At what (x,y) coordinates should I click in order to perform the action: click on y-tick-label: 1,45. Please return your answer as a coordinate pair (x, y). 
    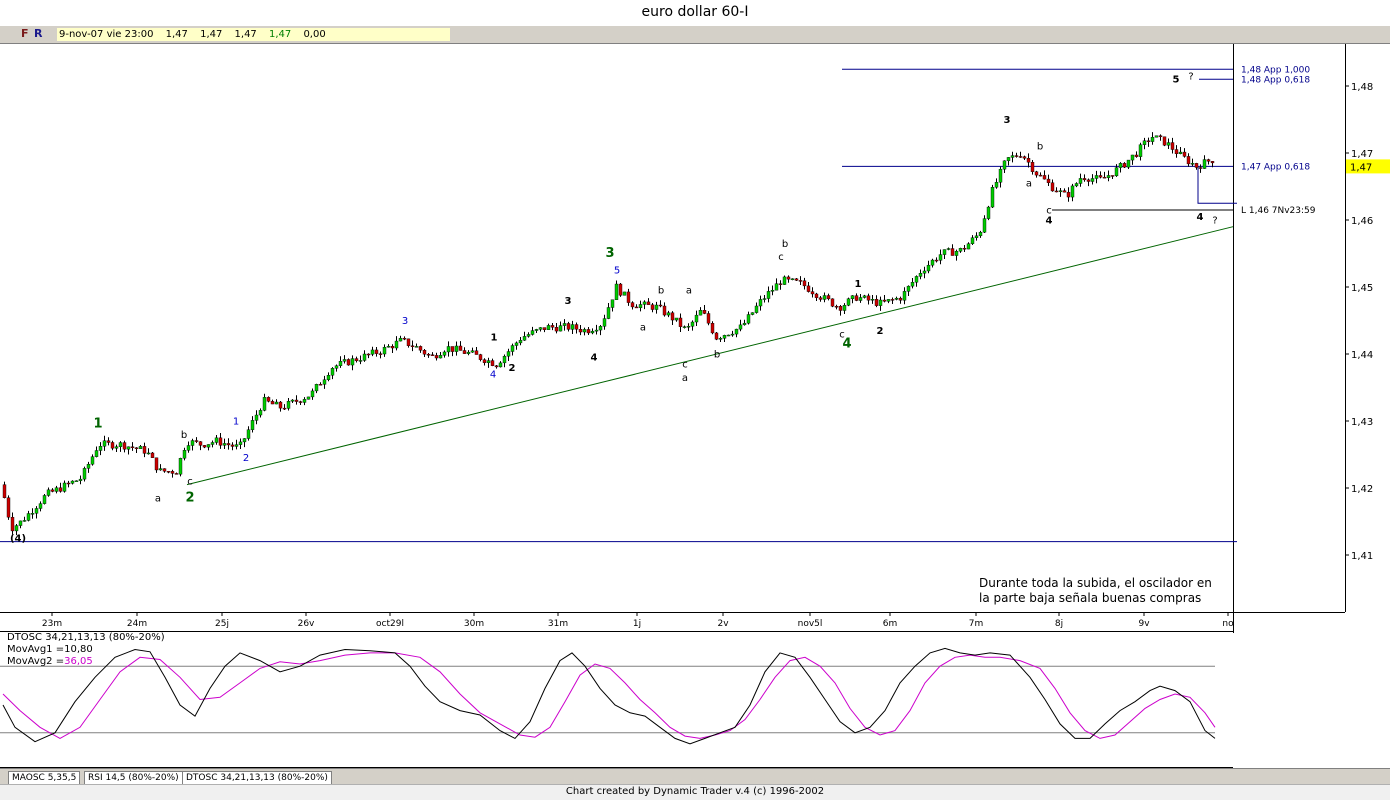
    Looking at the image, I should click on (1362, 288).